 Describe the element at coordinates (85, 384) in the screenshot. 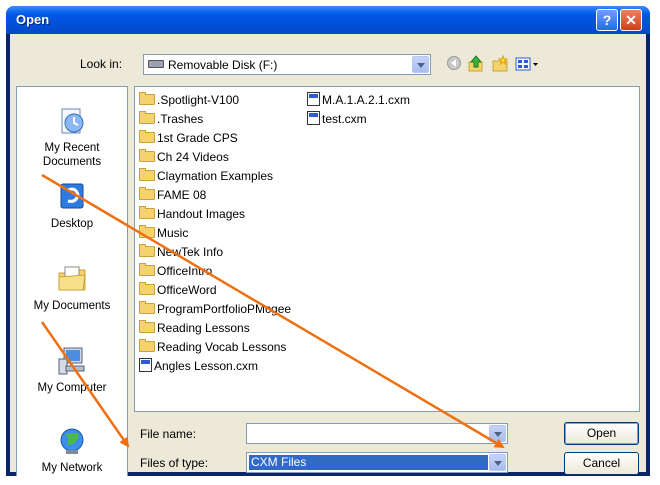

I see `annotation-arrow` at that location.